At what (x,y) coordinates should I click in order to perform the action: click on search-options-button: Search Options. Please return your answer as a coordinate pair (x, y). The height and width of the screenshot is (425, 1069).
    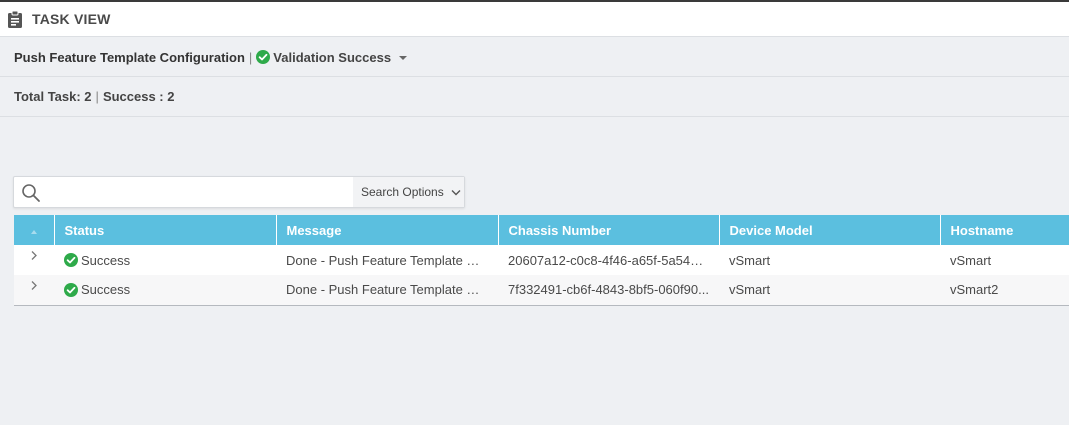
    Looking at the image, I should click on (408, 192).